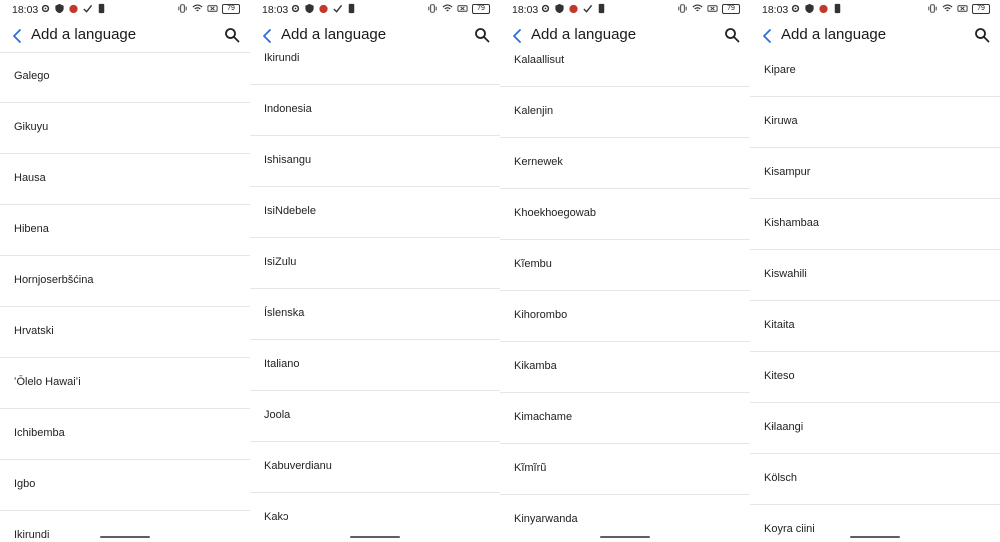 The image size is (1000, 542). Describe the element at coordinates (282, 58) in the screenshot. I see `language-label: Ikirundi` at that location.